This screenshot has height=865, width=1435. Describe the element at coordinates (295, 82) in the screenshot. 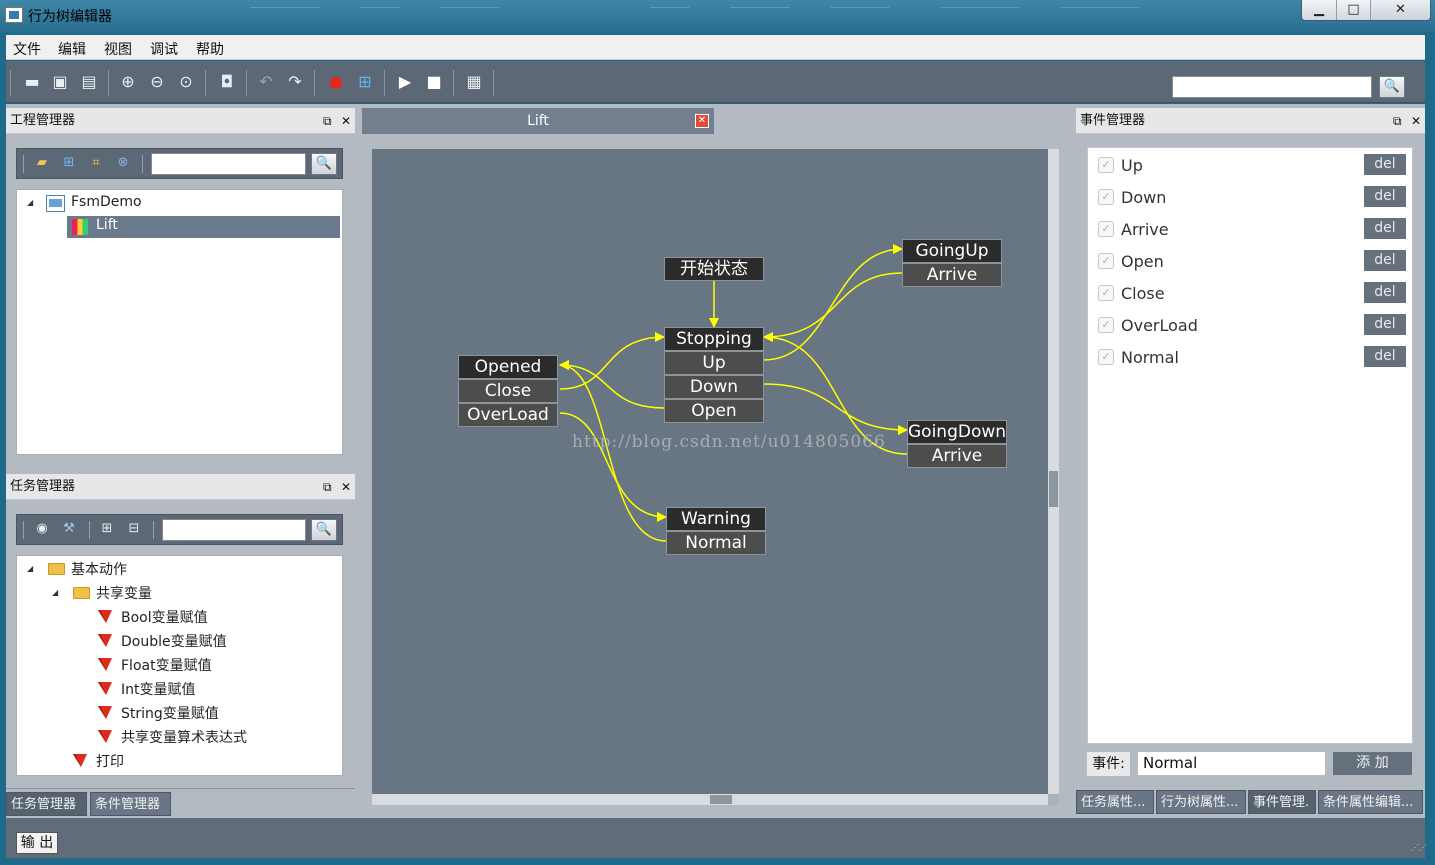

I see `redo-icon: ↷` at that location.